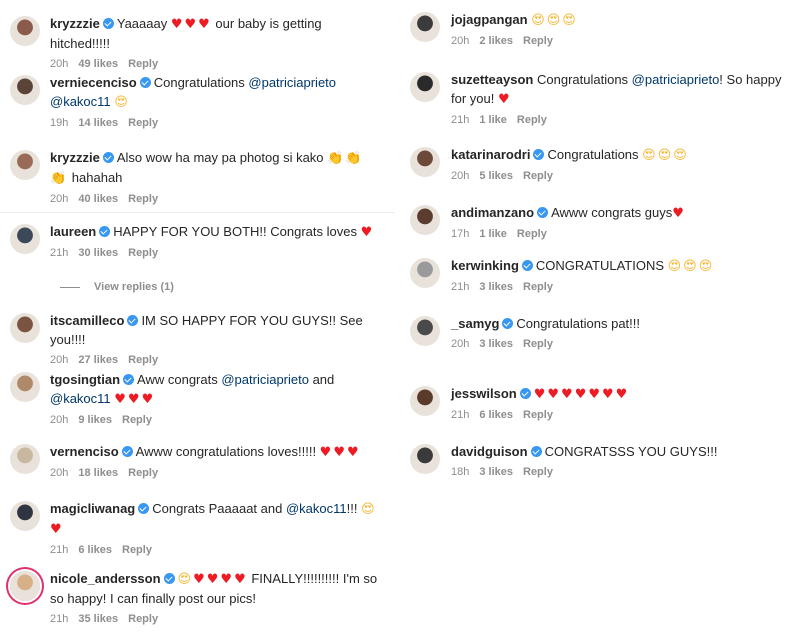  Describe the element at coordinates (98, 360) in the screenshot. I see `likes-count: 27 likes` at that location.